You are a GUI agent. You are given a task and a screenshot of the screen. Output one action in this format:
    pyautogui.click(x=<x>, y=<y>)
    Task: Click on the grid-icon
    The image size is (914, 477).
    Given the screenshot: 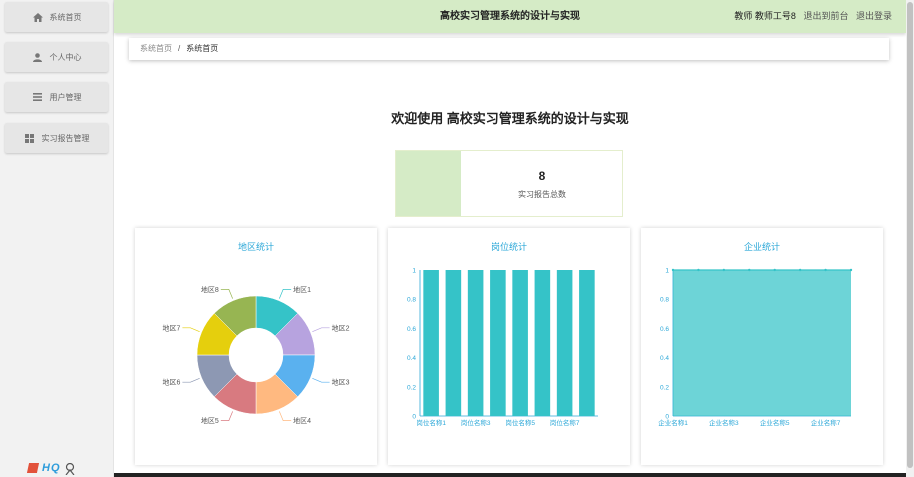 What is the action you would take?
    pyautogui.click(x=30, y=138)
    